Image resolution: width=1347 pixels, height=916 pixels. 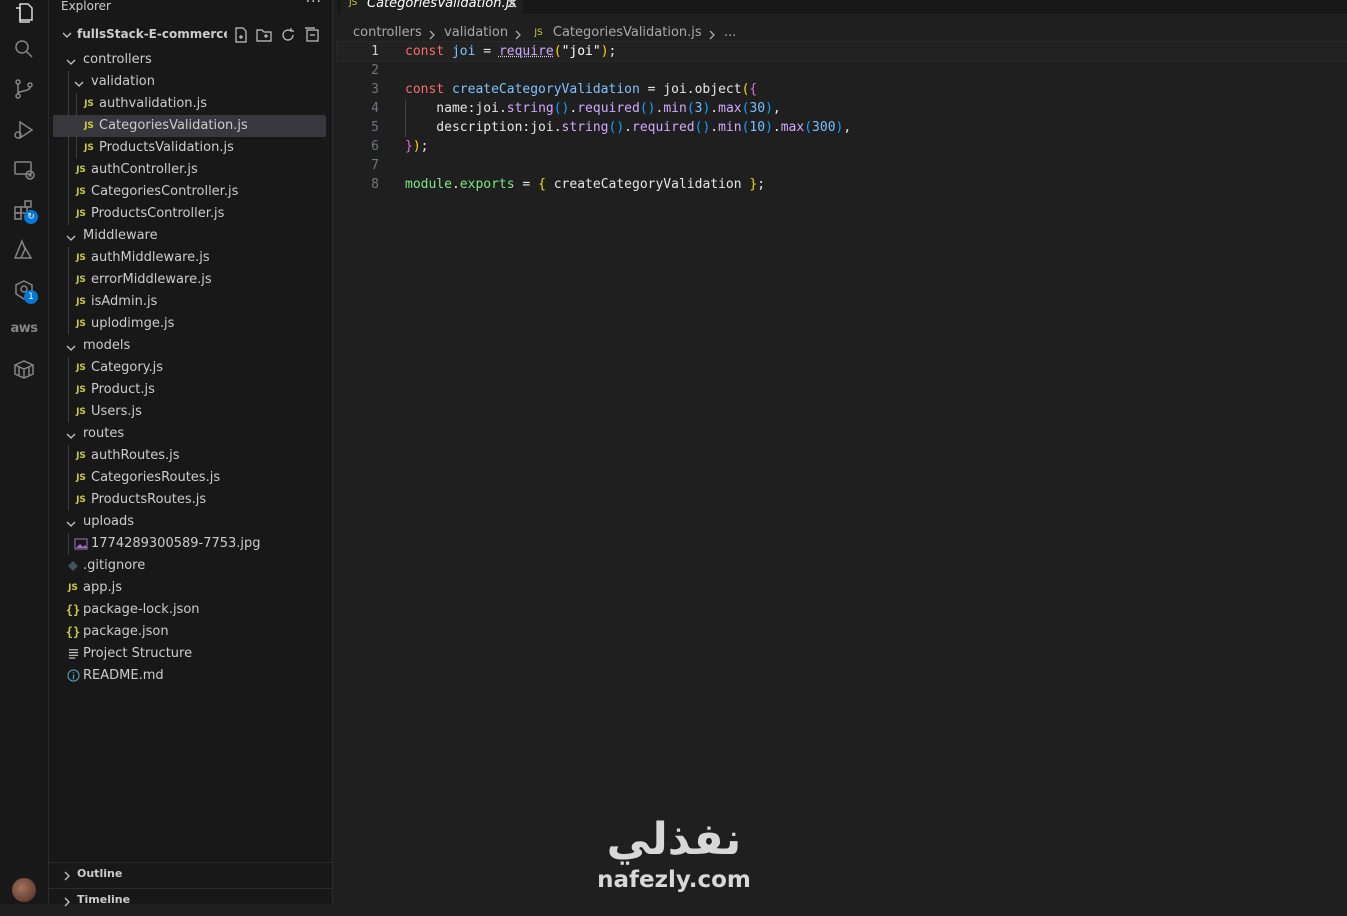 What do you see at coordinates (627, 33) in the screenshot?
I see `breadcrumb-item-file: CategoriesValidation.js` at bounding box center [627, 33].